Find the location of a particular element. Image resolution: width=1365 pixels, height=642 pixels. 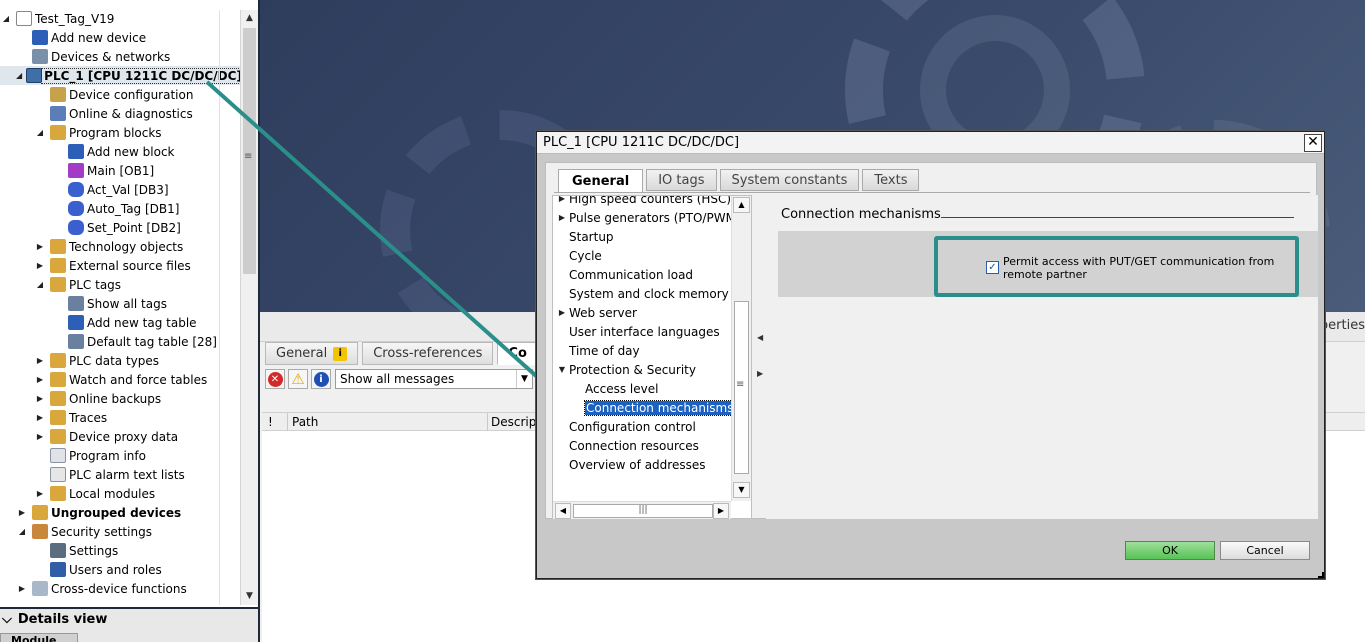

tree-vertical-scrollbar: ▲ ≡ ▼ is located at coordinates (249, 307).